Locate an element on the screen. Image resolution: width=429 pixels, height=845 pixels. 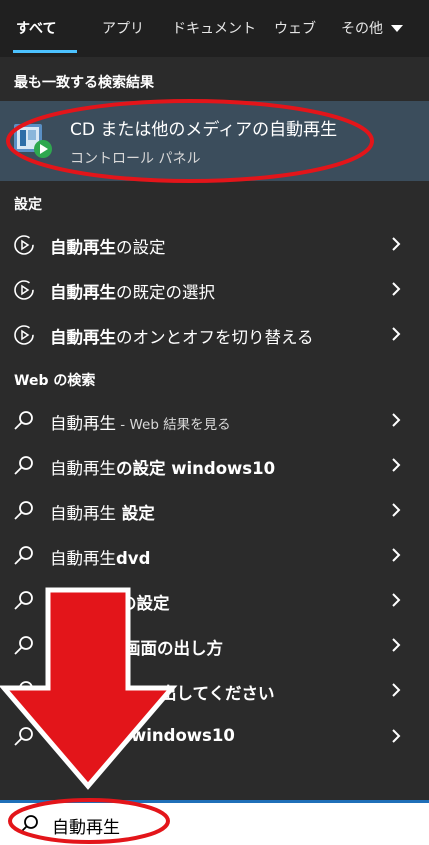
settings-result-item: 自動再生のオンとオフを切り替える is located at coordinates (214, 334).